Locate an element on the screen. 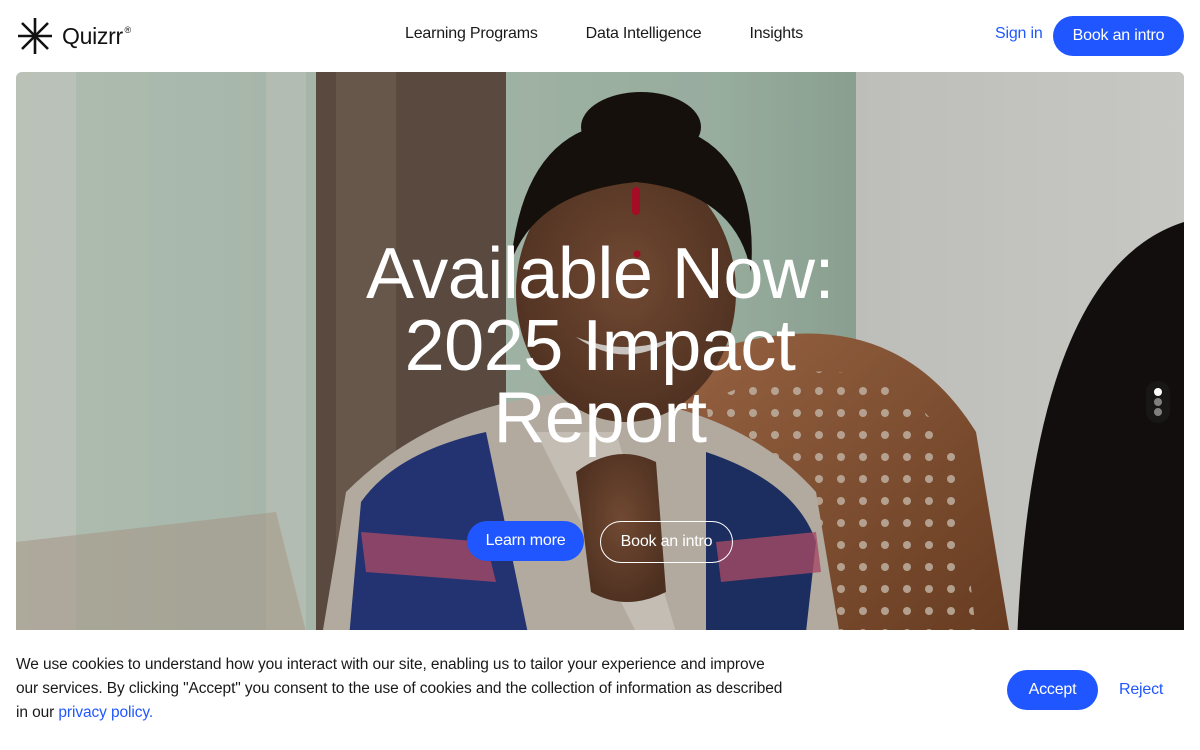  privacy-policy-link: privacy policy. is located at coordinates (105, 712).